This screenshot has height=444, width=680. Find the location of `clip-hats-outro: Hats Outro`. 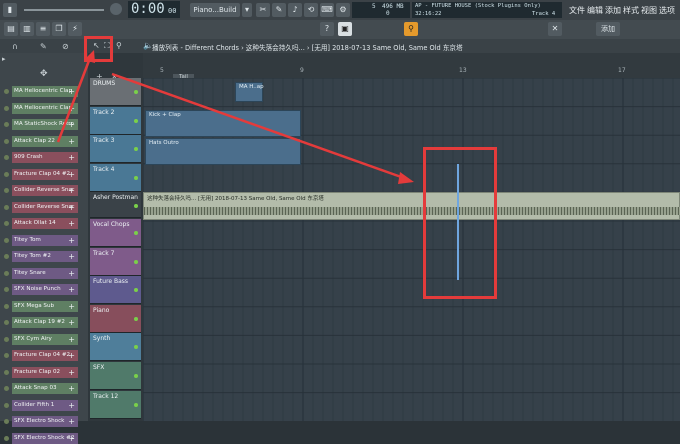

clip-hats-outro: Hats Outro is located at coordinates (223, 151).